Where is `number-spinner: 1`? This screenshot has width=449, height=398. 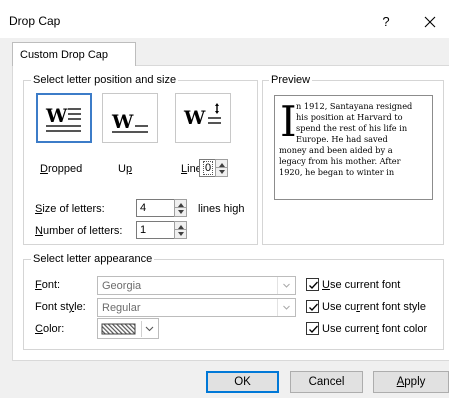 number-spinner: 1 is located at coordinates (161, 230).